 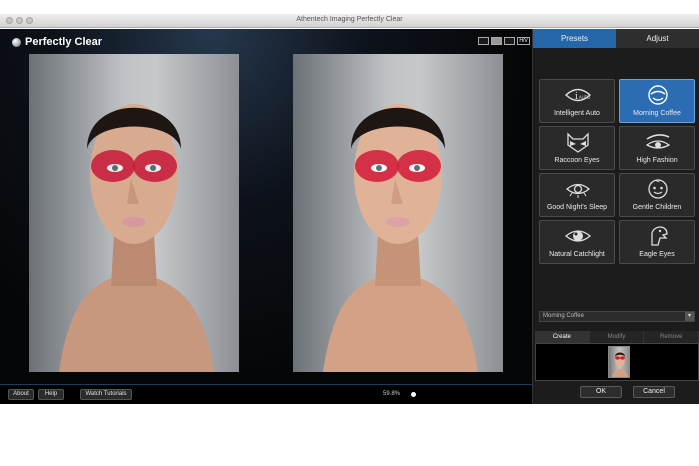 I want to click on tab-remove: Remove, so click(x=671, y=337).